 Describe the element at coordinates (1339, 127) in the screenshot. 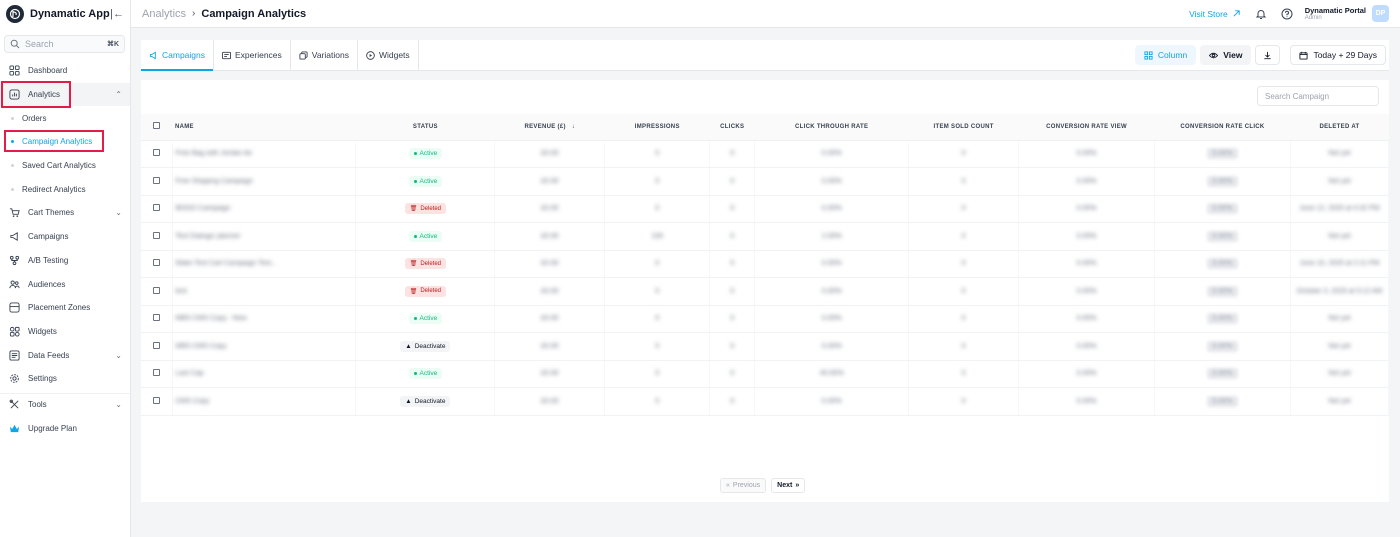

I see `col-deleted-at: DELETED AT` at that location.